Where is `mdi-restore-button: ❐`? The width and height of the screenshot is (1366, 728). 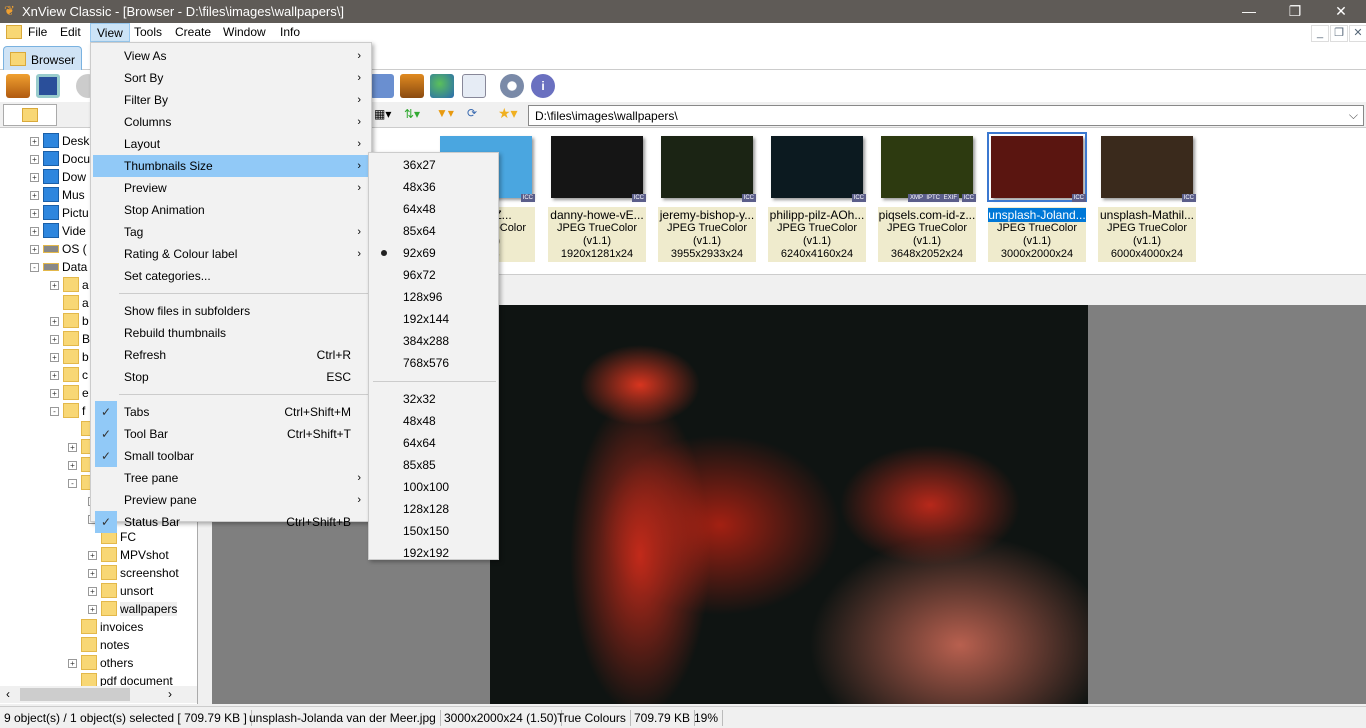
mdi-restore-button: ❐ is located at coordinates (1339, 33).